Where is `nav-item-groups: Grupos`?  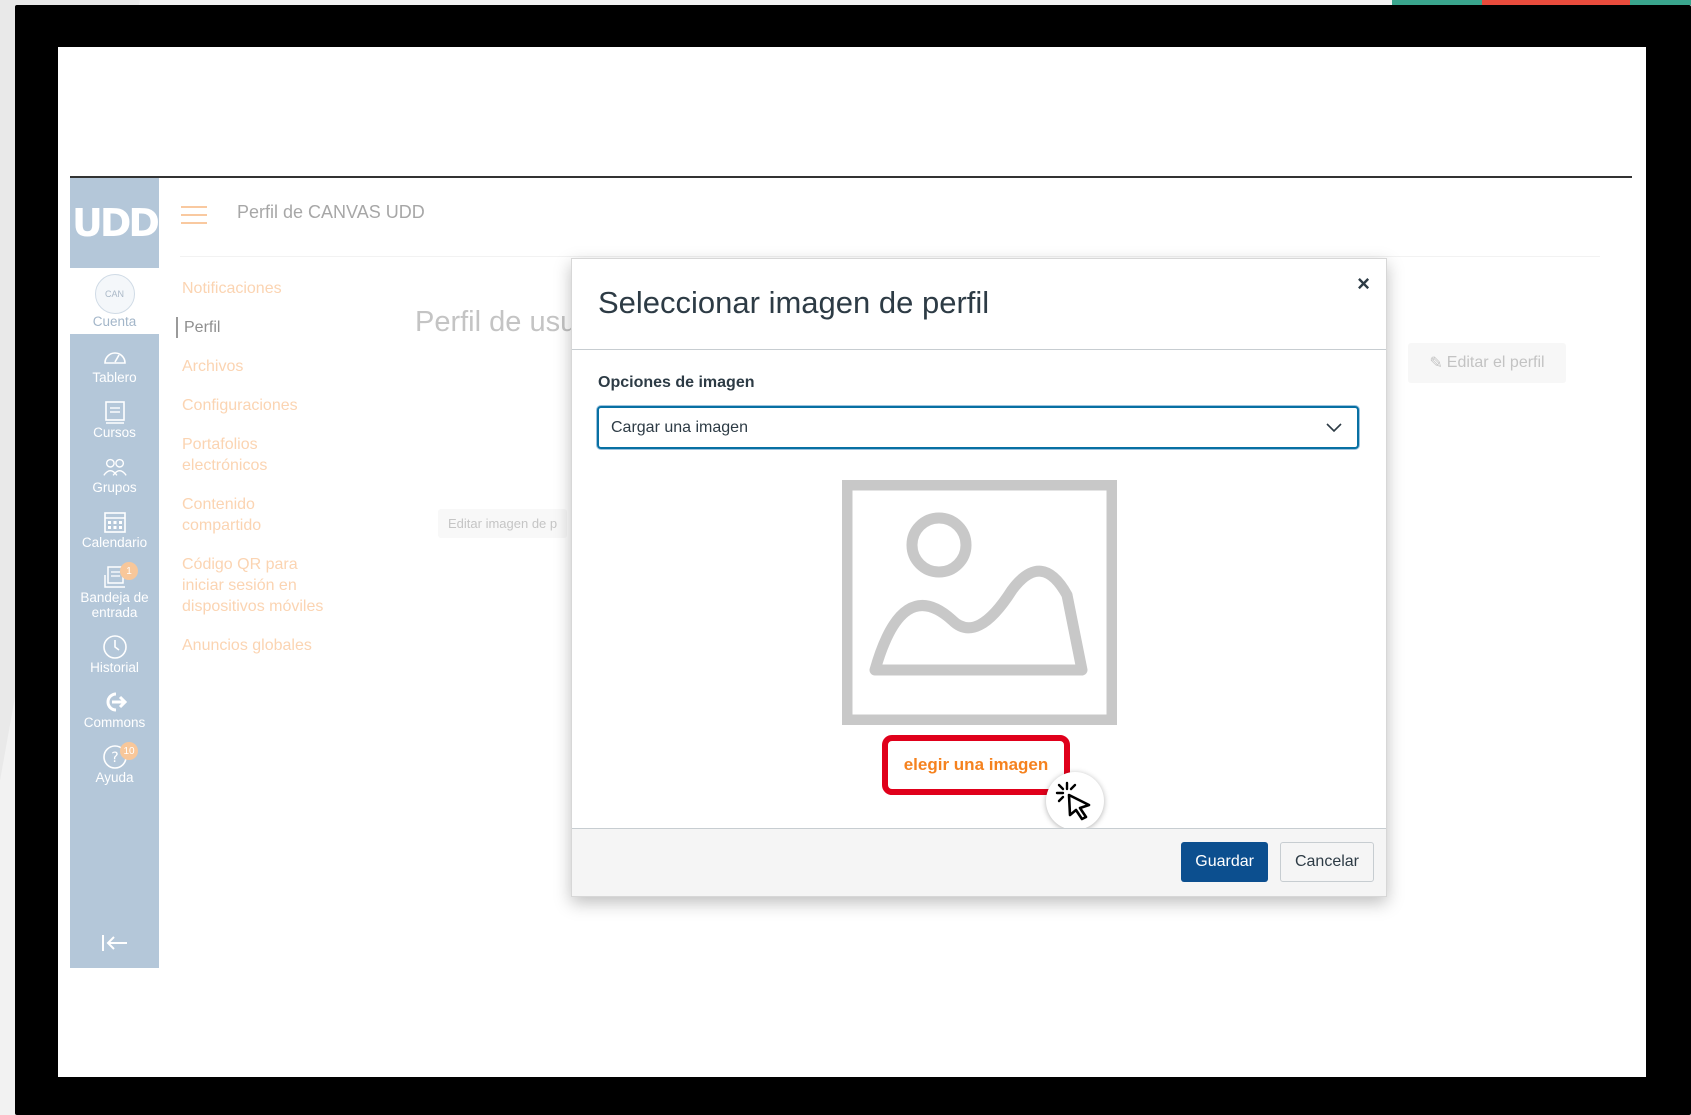 nav-item-groups: Grupos is located at coordinates (114, 474).